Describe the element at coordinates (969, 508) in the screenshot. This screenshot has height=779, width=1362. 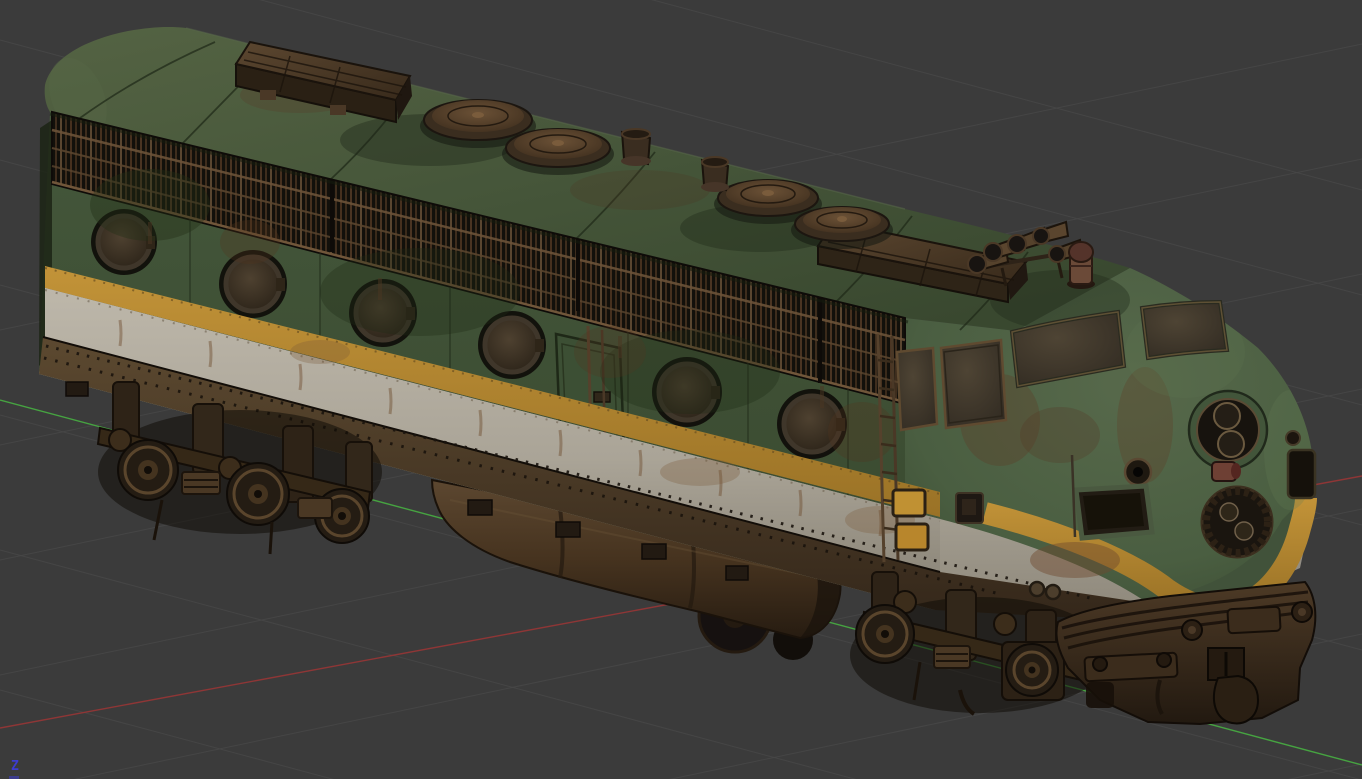
I see `electrical-box` at that location.